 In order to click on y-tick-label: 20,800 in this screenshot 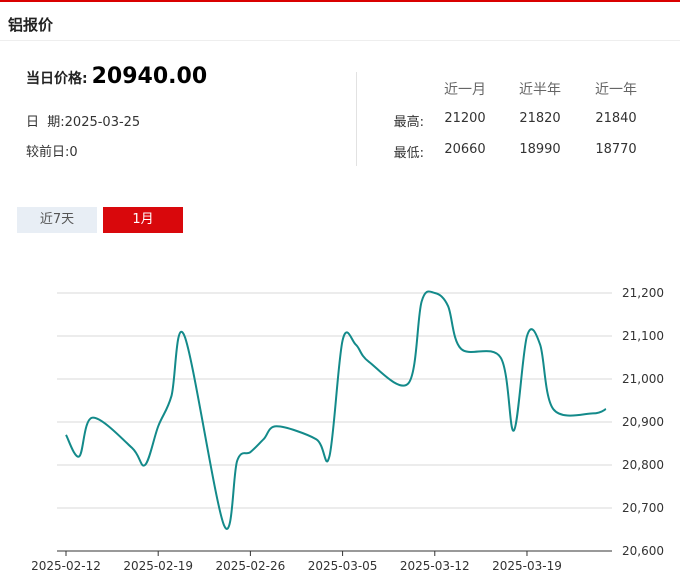, I will do `click(643, 465)`.